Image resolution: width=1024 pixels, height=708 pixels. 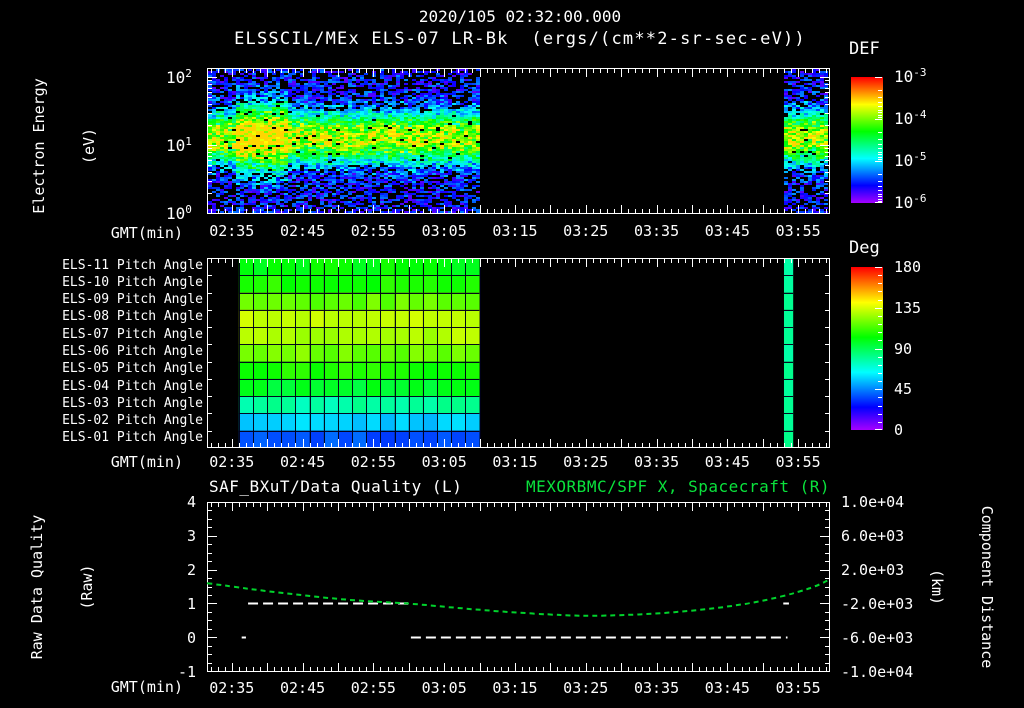 I want to click on x-tick-label-p3: 03:25, so click(x=586, y=688).